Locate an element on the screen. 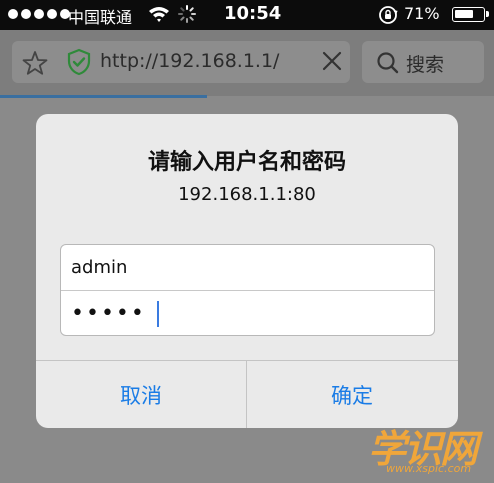 The height and width of the screenshot is (483, 494). credential-fields is located at coordinates (247, 290).